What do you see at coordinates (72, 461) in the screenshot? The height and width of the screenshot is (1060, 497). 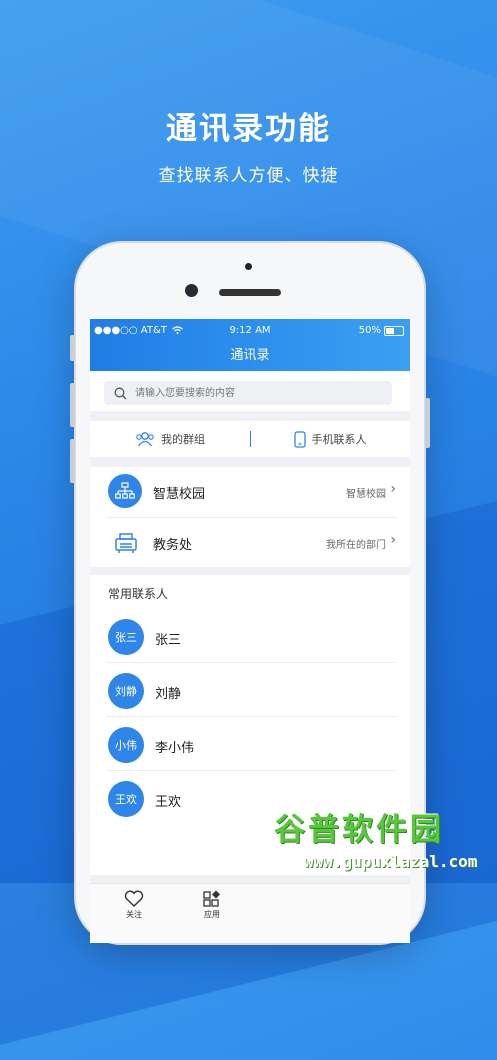 I see `volume-down-button` at bounding box center [72, 461].